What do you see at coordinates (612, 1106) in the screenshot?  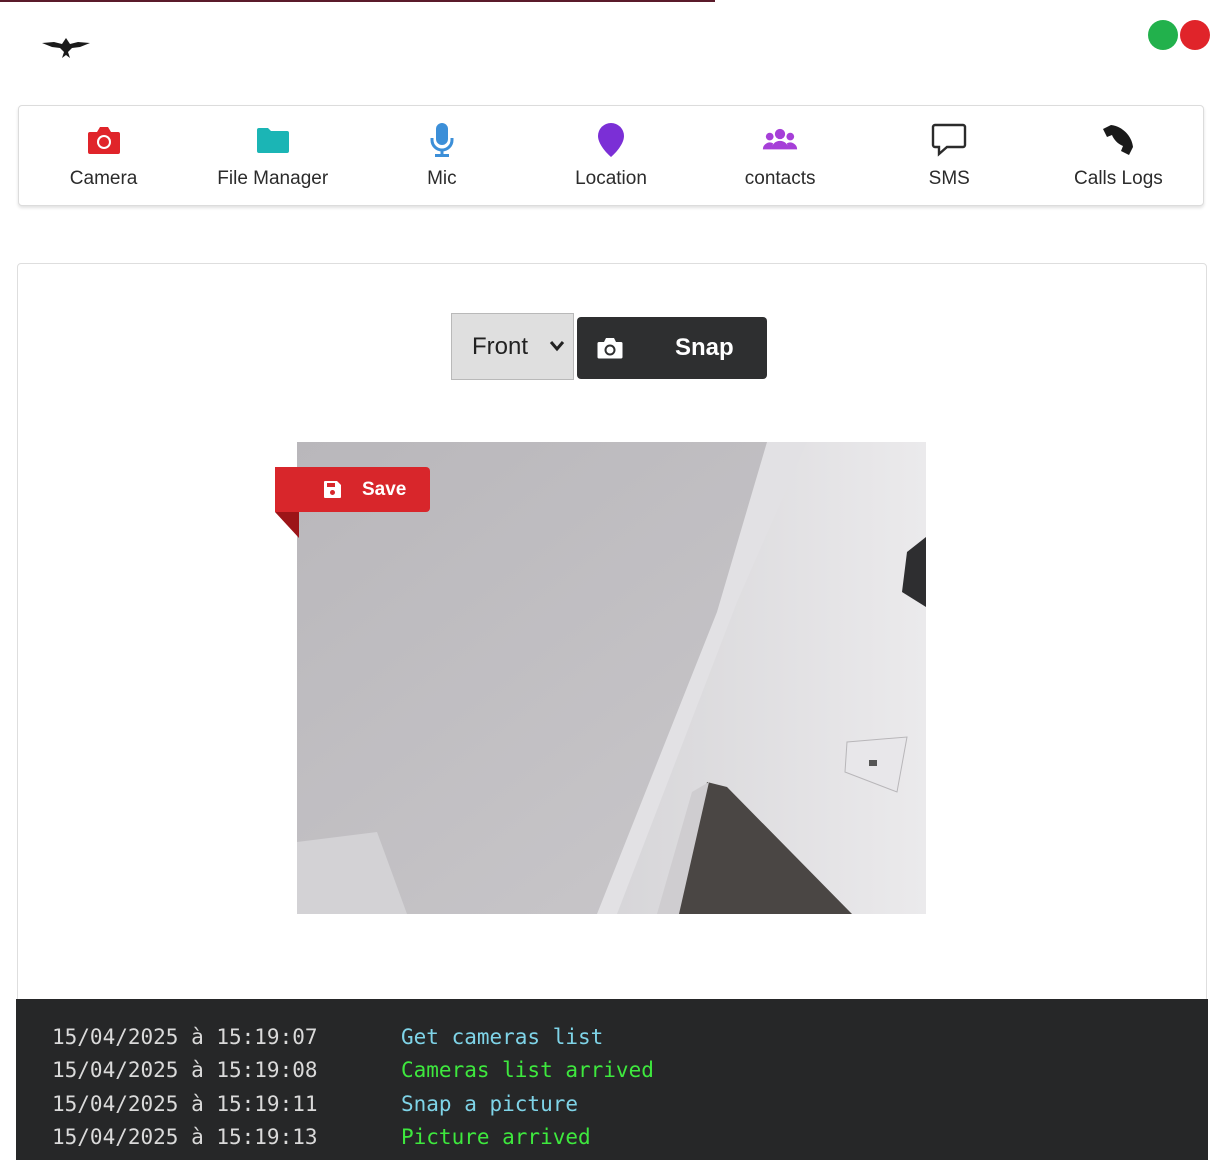 I see `log-row: 15/04/2025 à 15:19:11 Snap a picture` at bounding box center [612, 1106].